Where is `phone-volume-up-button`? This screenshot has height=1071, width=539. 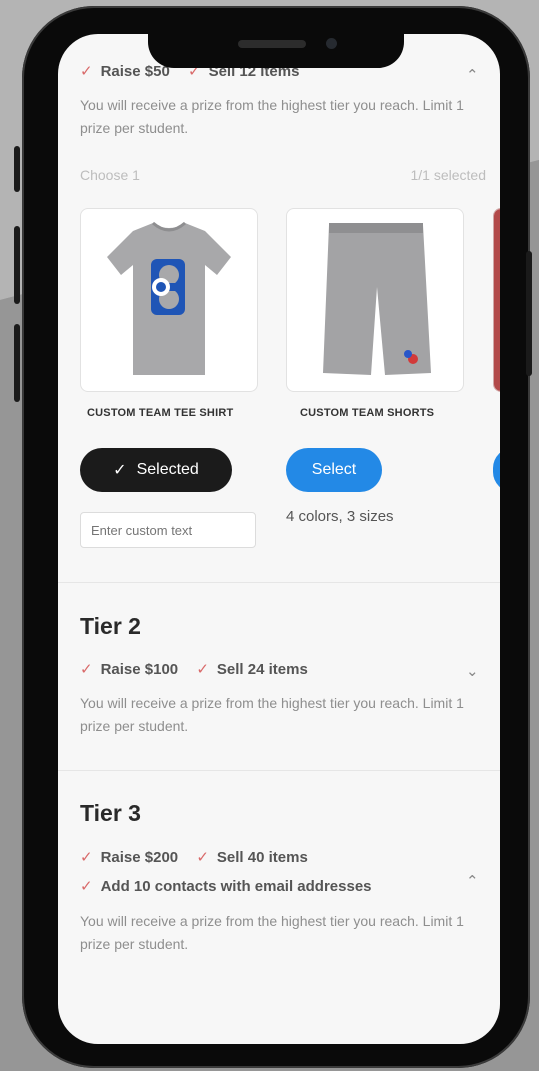
phone-volume-up-button is located at coordinates (17, 265).